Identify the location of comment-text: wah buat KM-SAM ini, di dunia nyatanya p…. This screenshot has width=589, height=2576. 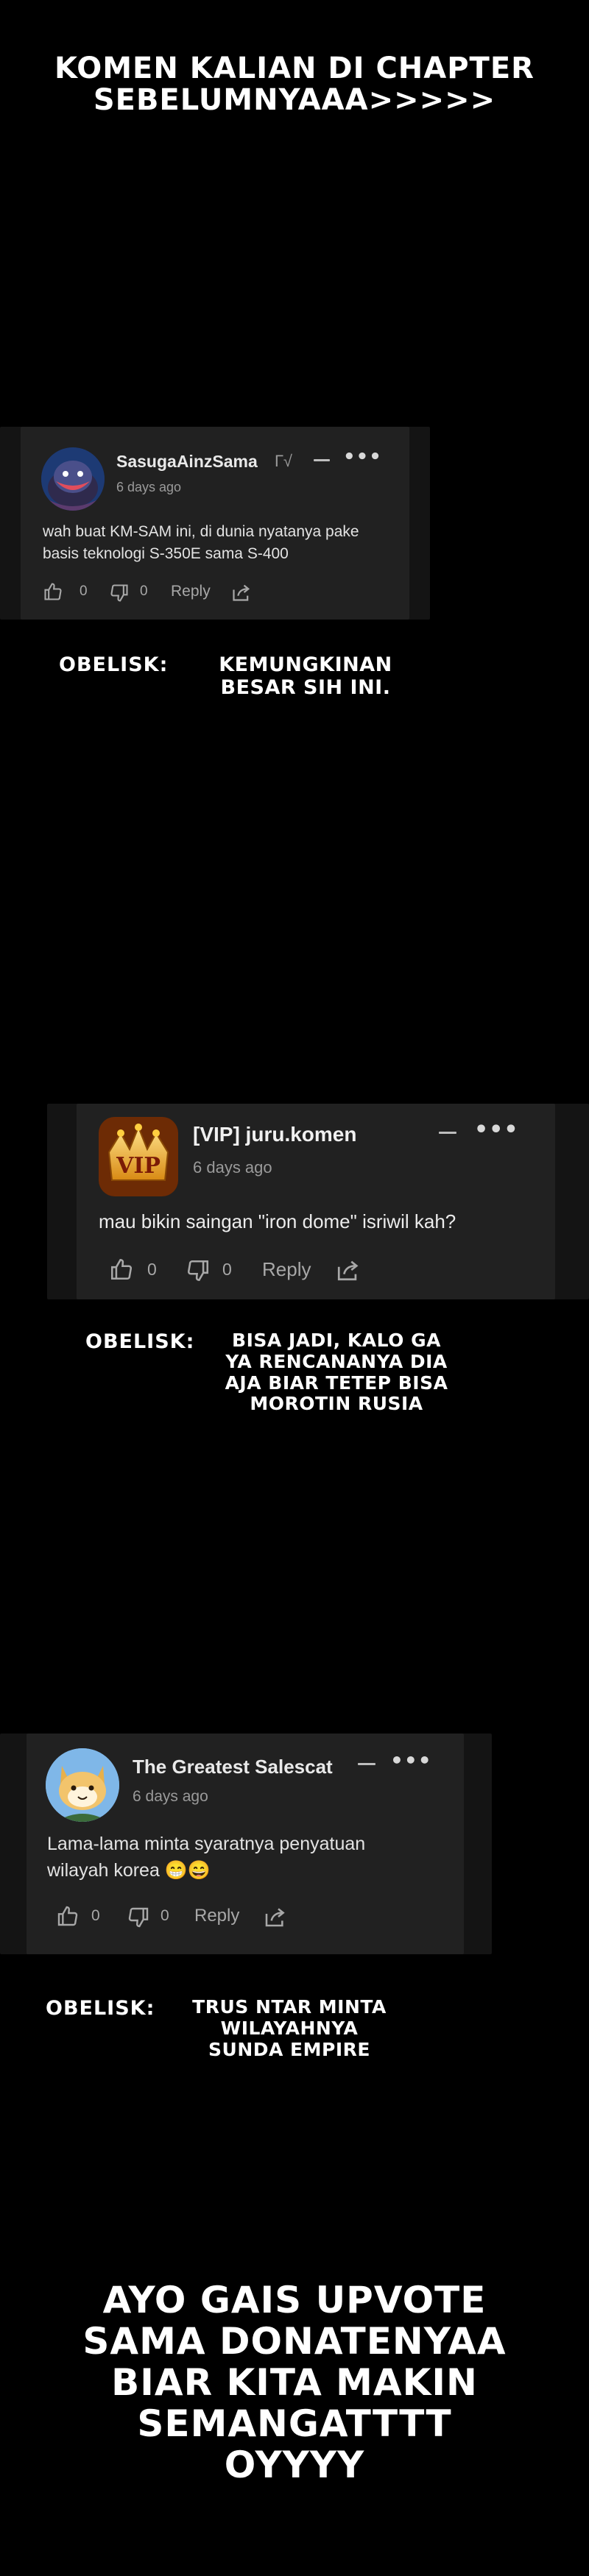
(201, 543).